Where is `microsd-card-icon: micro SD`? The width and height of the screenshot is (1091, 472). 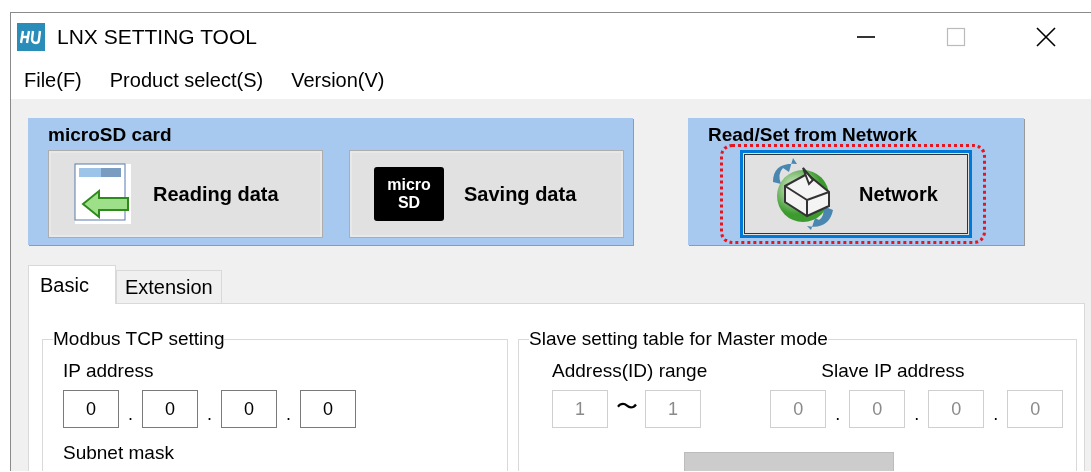
microsd-card-icon: micro SD is located at coordinates (409, 194).